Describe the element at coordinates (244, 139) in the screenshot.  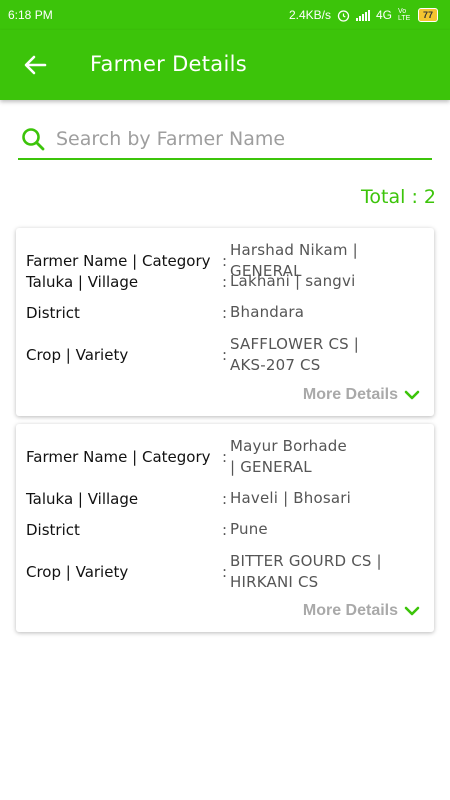
I see `search-input` at that location.